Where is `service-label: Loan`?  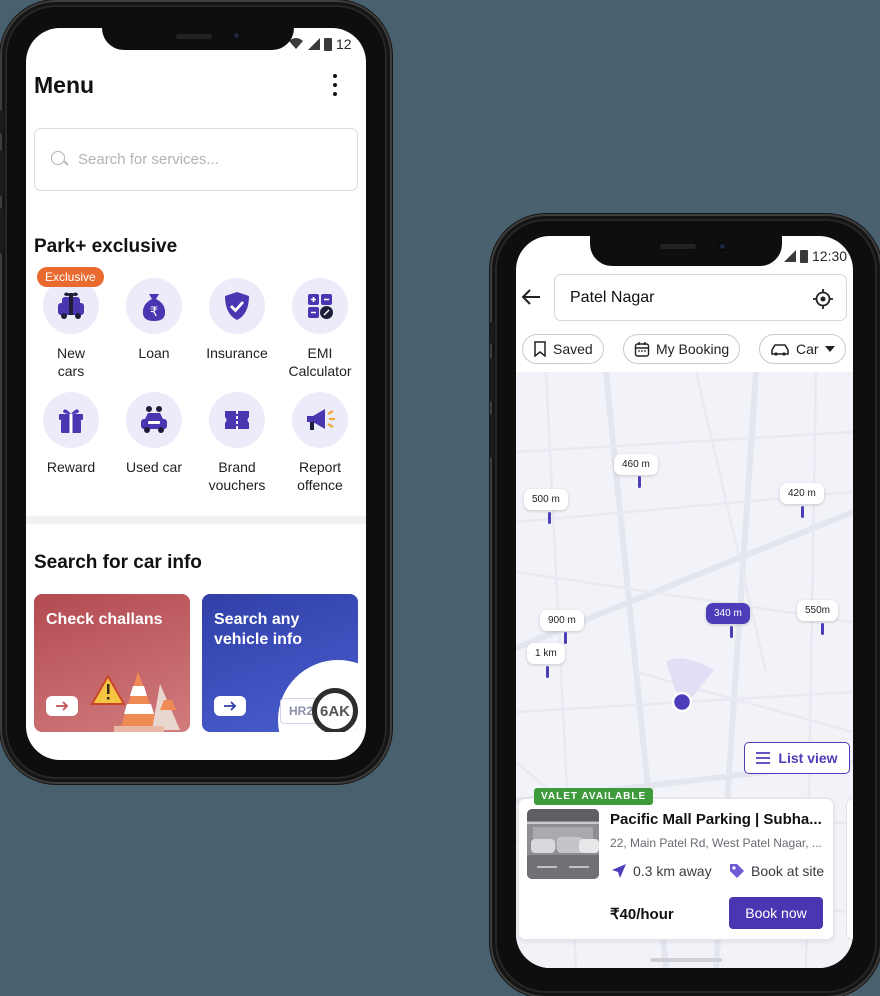
service-label: Loan is located at coordinates (154, 353).